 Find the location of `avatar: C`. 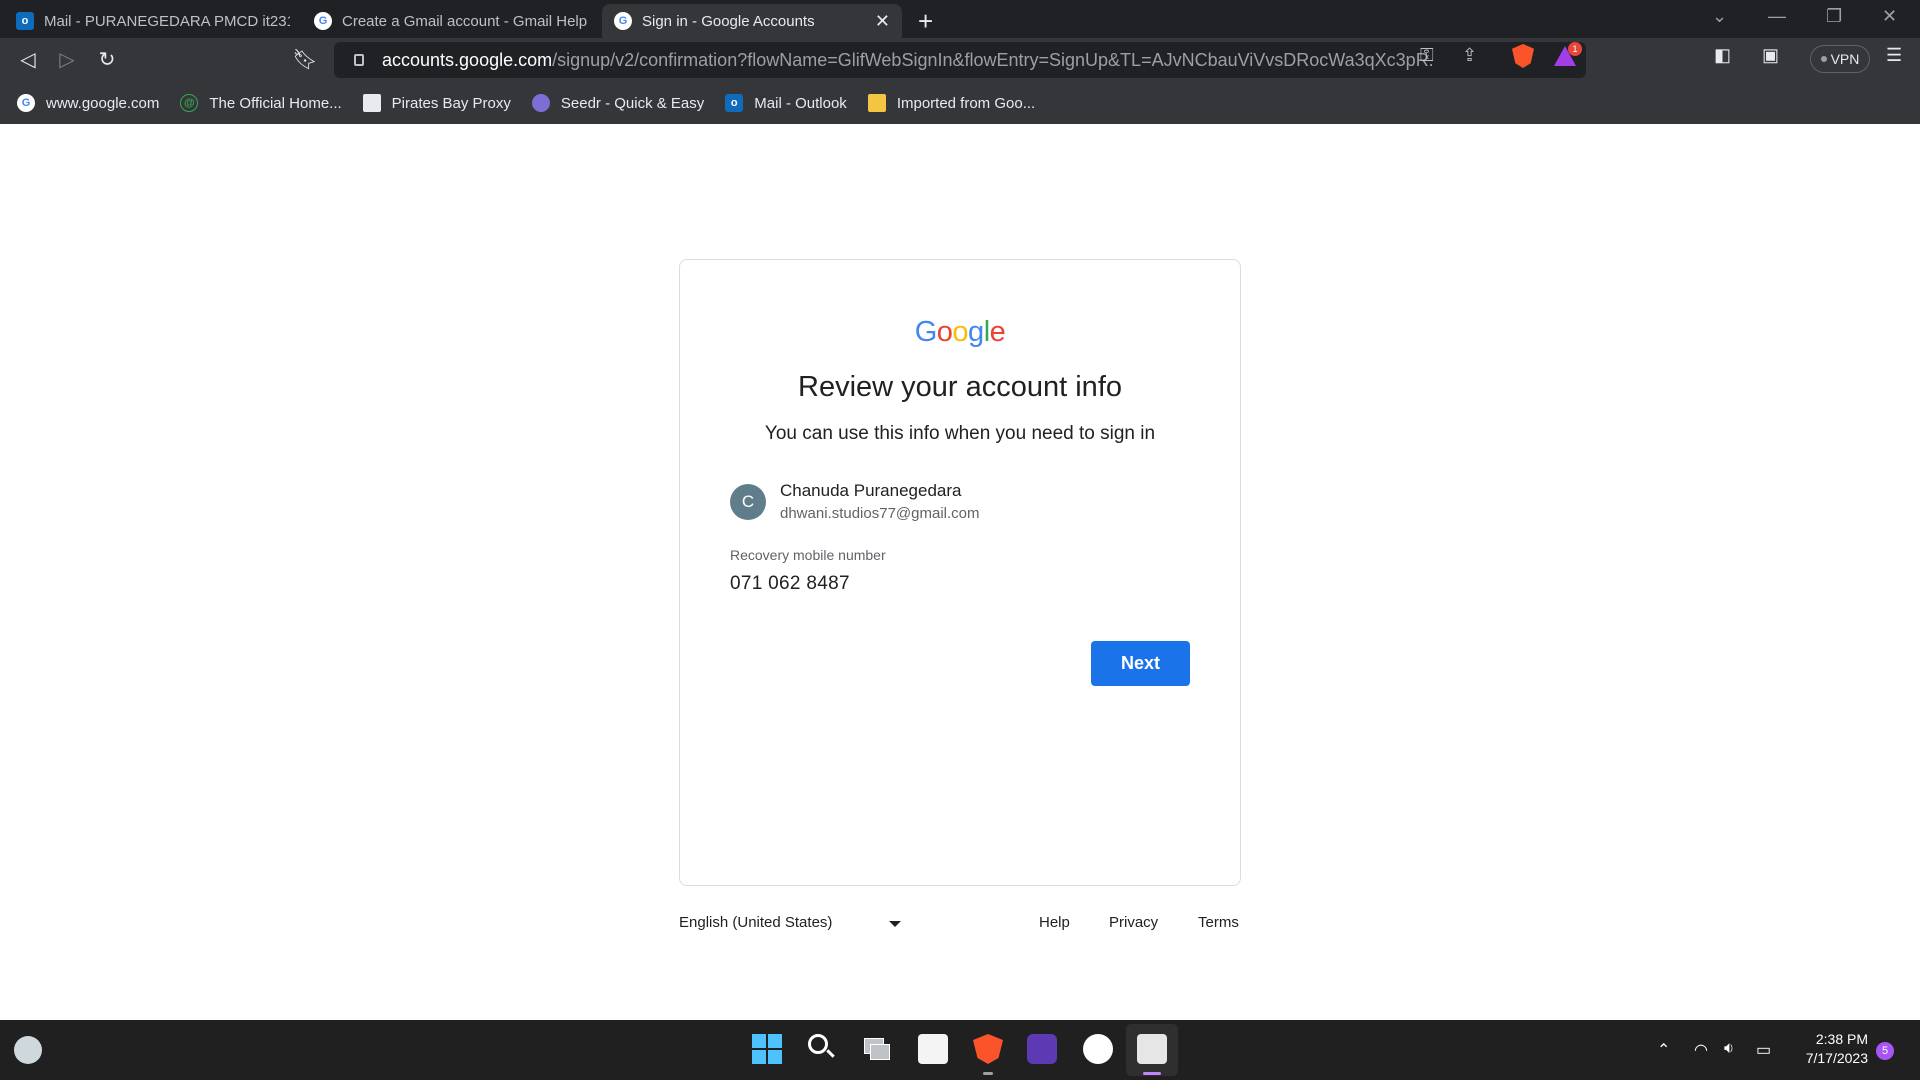

avatar: C is located at coordinates (748, 502).